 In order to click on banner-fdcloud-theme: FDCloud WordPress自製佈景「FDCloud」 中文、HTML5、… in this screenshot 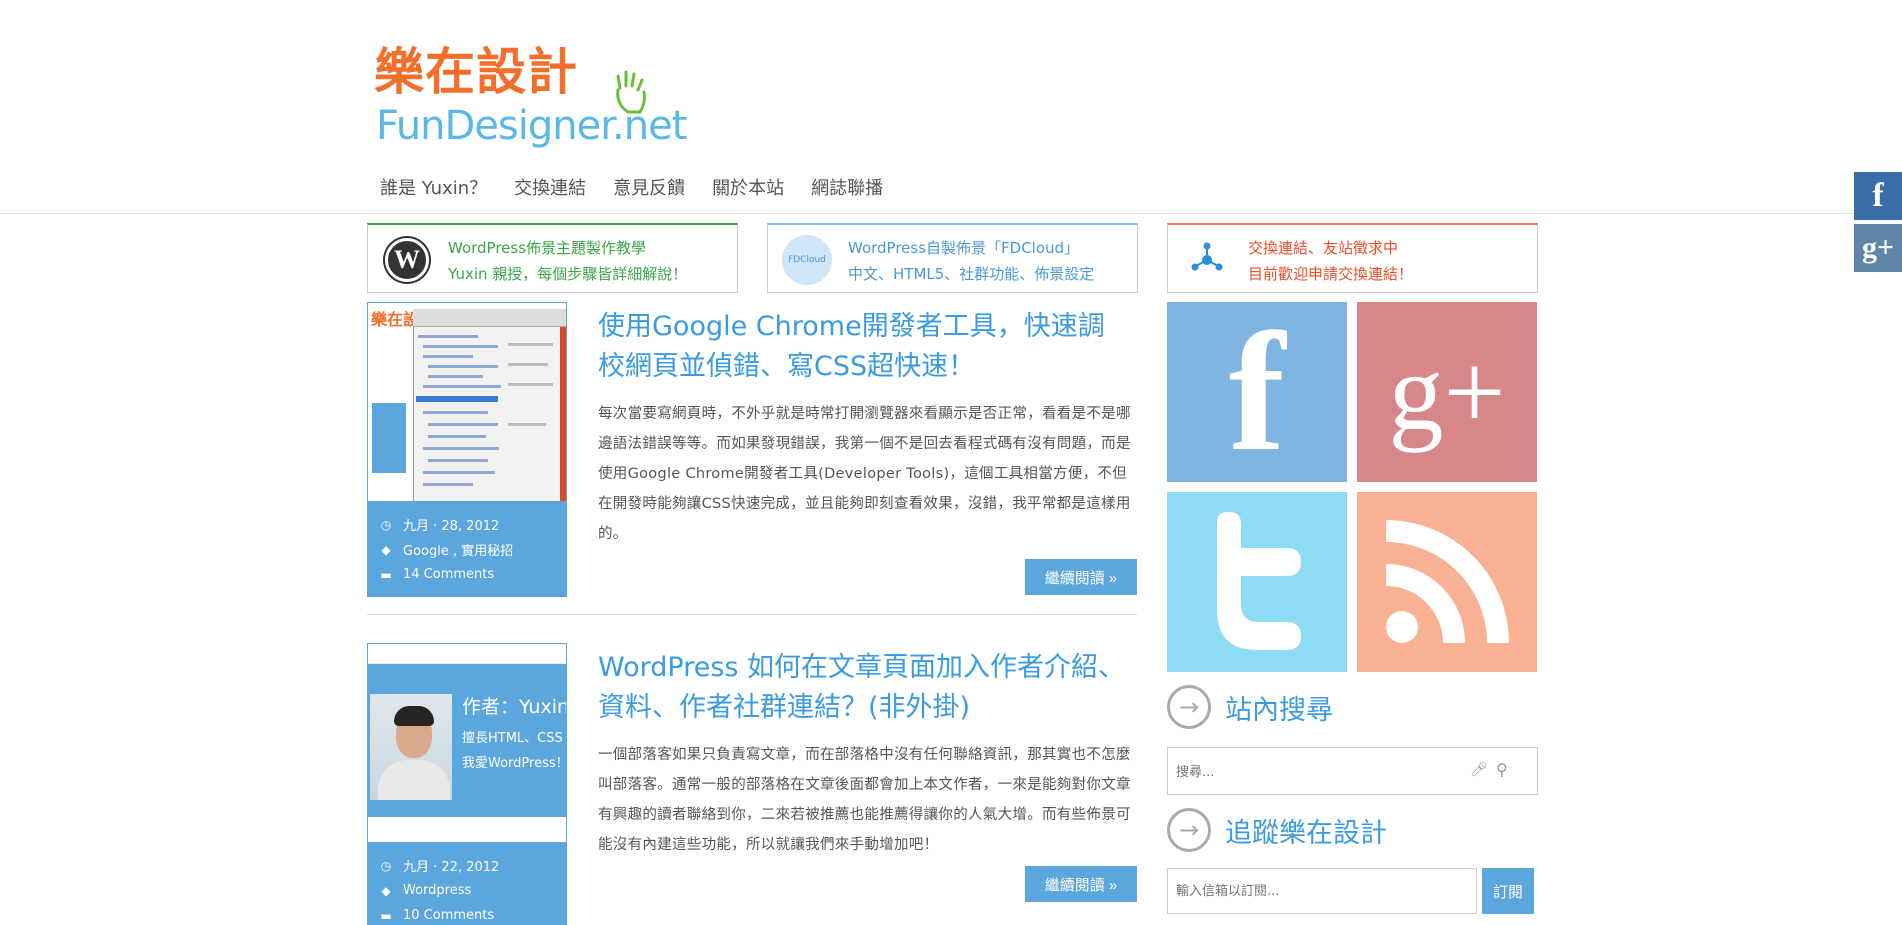, I will do `click(952, 258)`.